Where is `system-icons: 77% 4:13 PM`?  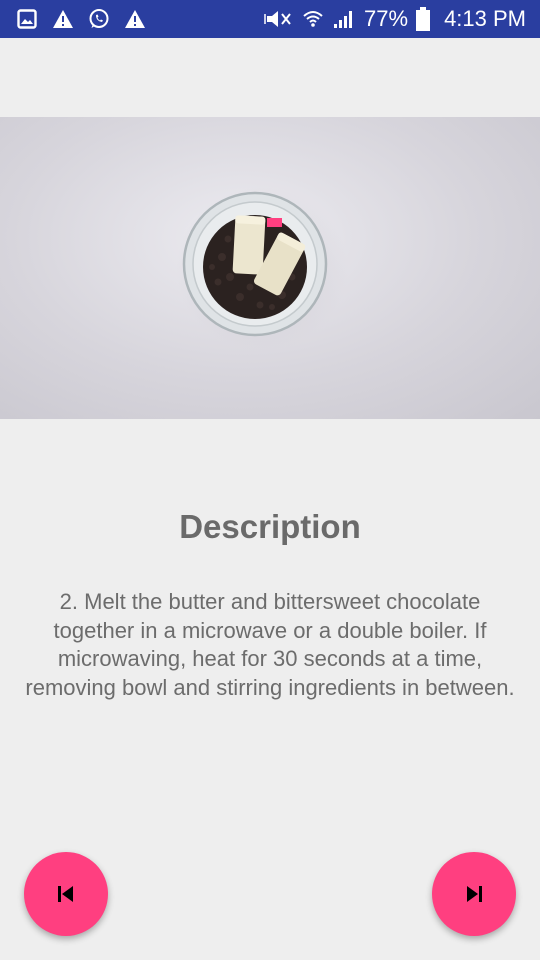
system-icons: 77% 4:13 PM is located at coordinates (395, 19).